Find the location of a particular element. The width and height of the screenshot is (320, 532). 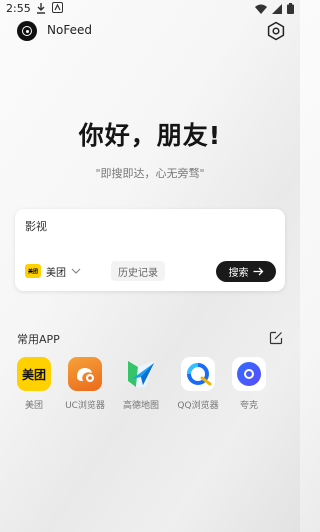

meituan-engine-icon: 美团 is located at coordinates (33, 271).